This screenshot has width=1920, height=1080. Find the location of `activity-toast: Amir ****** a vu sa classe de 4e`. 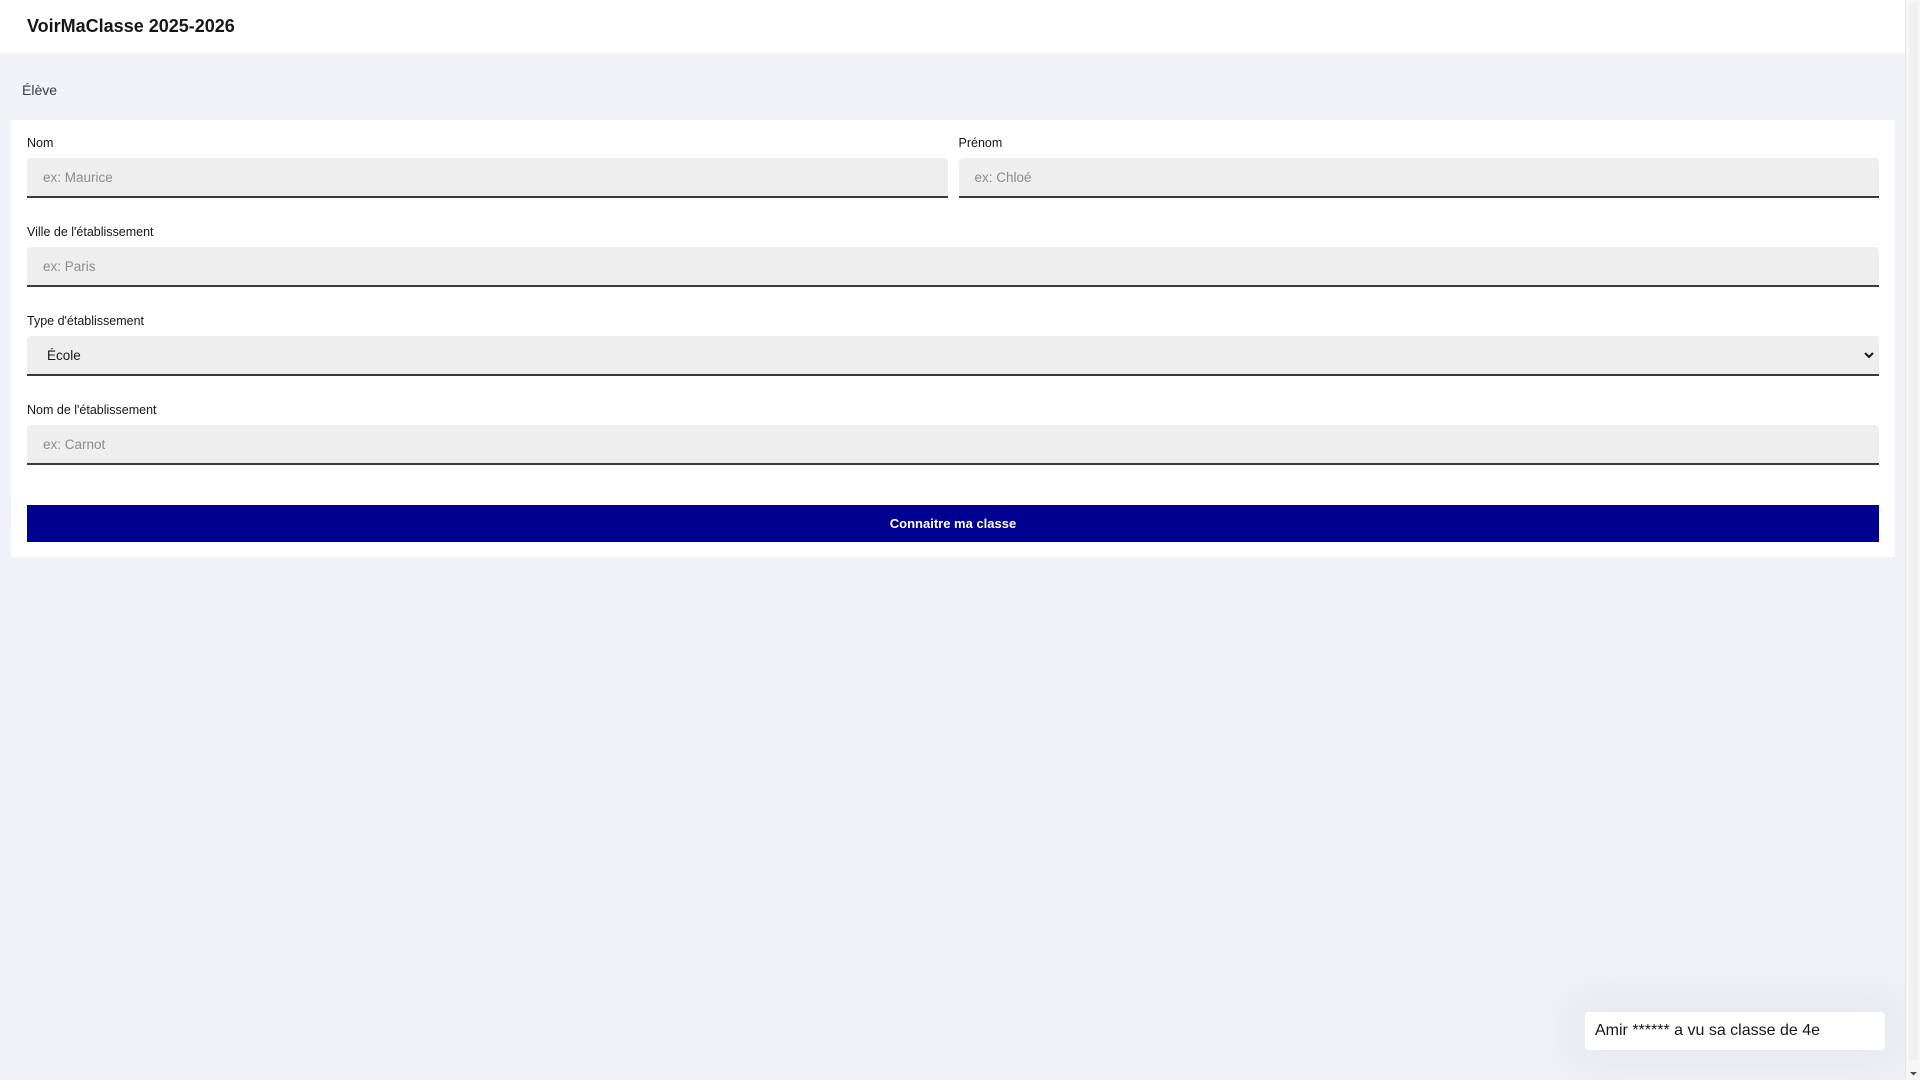

activity-toast: Amir ****** a vu sa classe de 4e is located at coordinates (1735, 1031).